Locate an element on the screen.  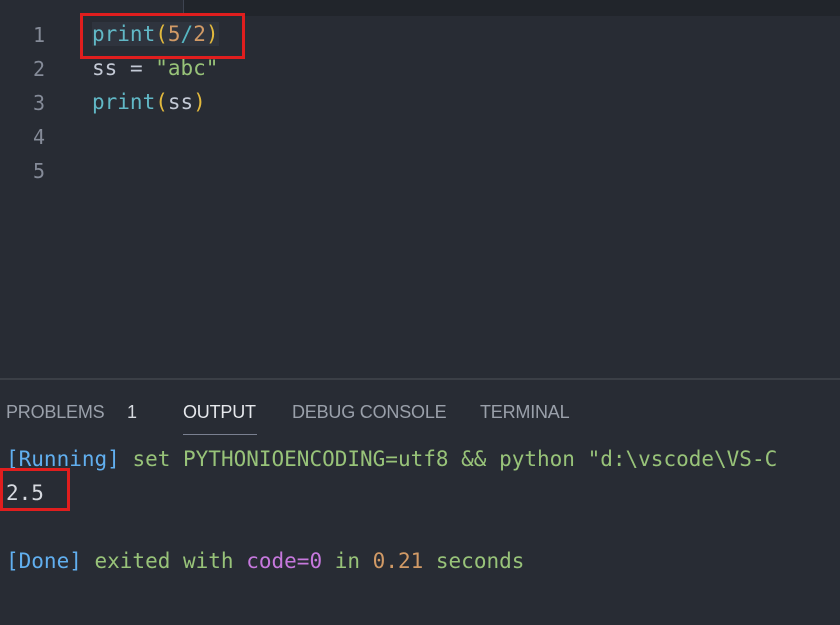
done-text: seconds is located at coordinates (474, 561).